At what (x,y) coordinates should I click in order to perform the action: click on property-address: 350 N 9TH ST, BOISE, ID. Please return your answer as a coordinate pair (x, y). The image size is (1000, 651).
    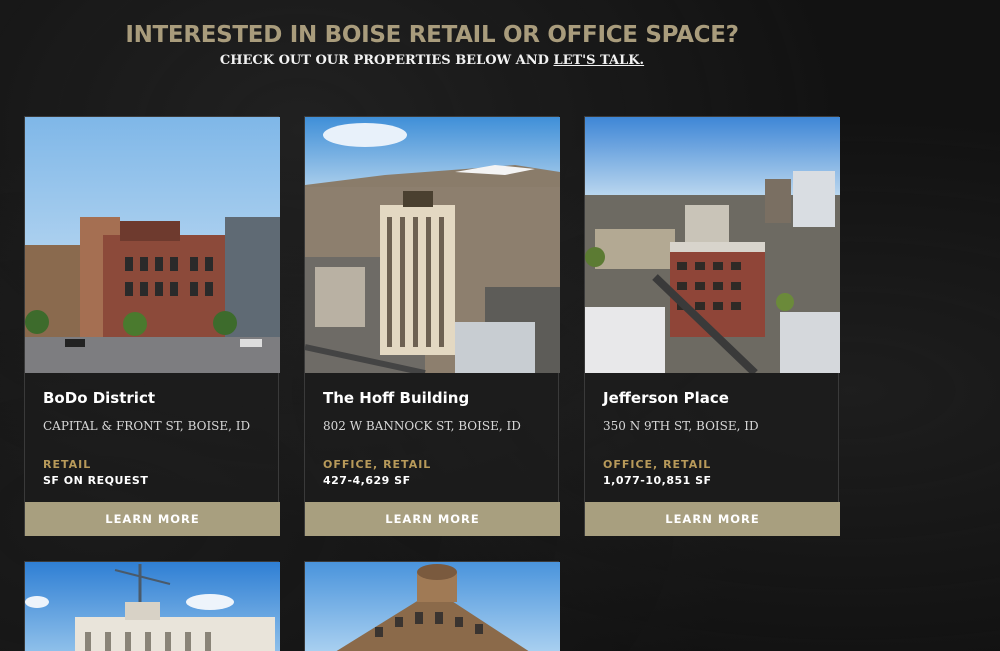
    Looking at the image, I should click on (681, 426).